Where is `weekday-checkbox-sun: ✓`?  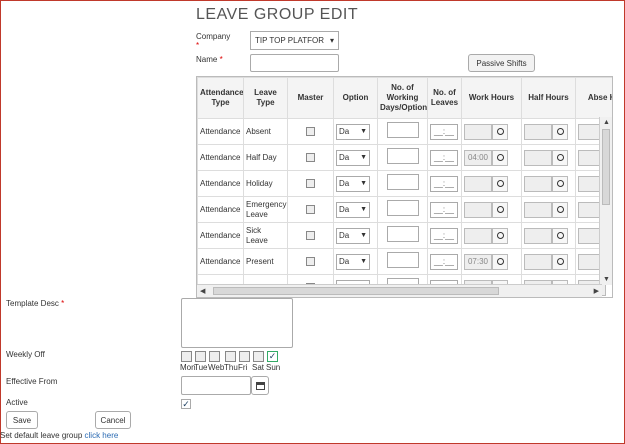
weekday-checkbox-sun: ✓ is located at coordinates (272, 356).